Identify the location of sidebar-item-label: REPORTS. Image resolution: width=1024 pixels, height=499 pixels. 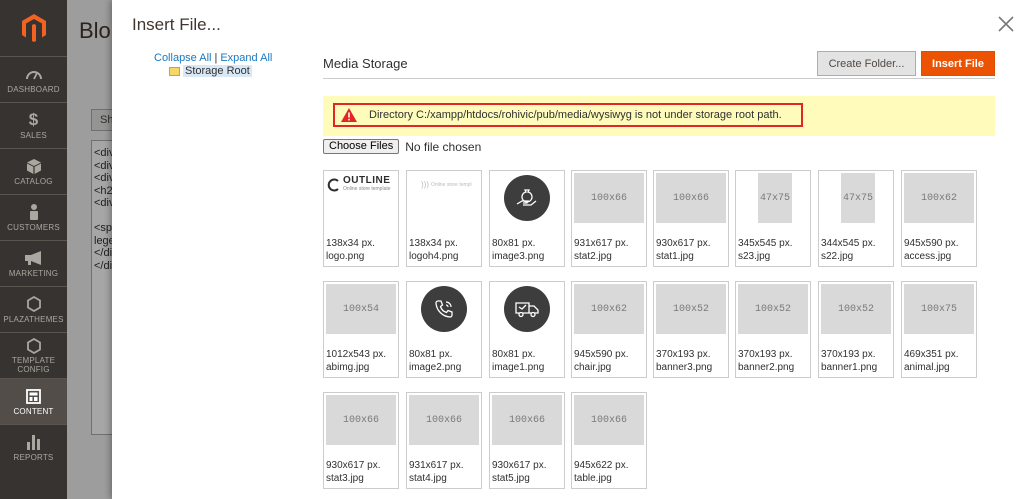
(33, 457).